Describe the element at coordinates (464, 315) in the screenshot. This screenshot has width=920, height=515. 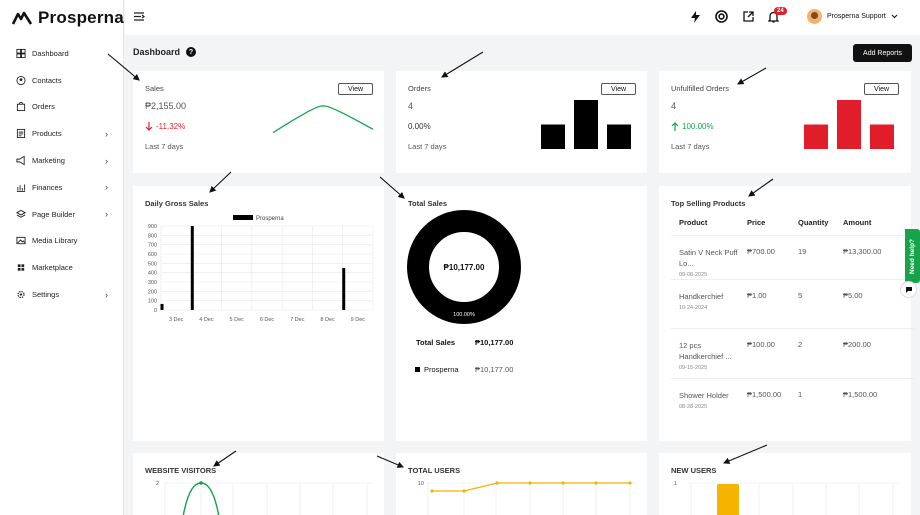
I see `donut-percent-label: 100.00%` at that location.